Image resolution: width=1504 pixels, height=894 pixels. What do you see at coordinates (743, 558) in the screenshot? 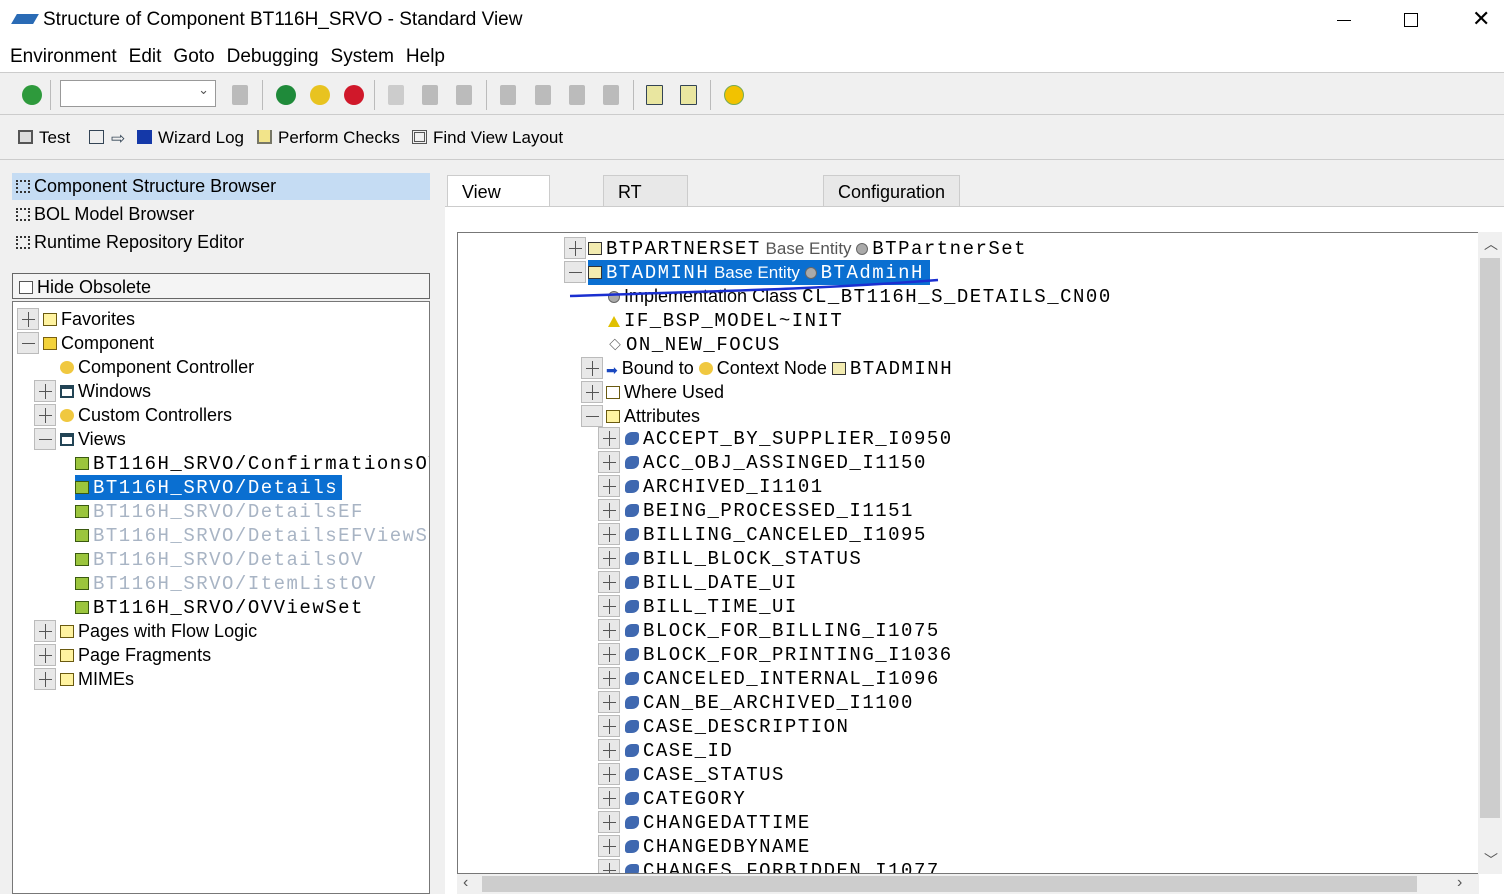
I see `node-content: BILL_BLOCK_STATUS` at bounding box center [743, 558].